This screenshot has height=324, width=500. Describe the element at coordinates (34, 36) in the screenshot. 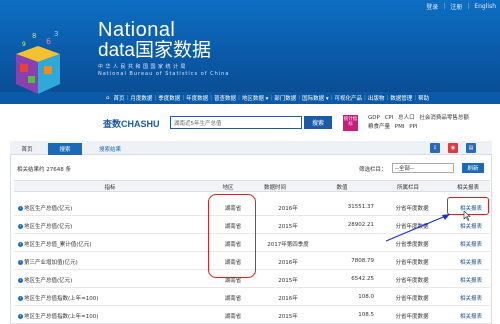

I see `svg-text: 8` at that location.